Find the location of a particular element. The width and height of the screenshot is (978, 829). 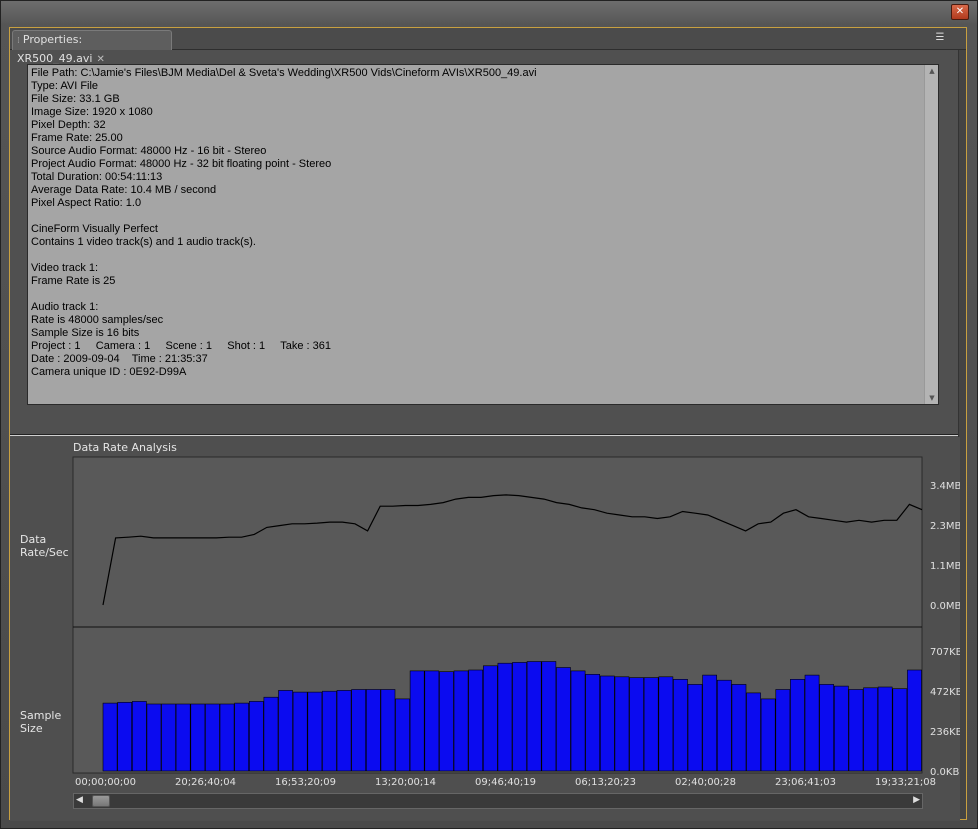

sample-size-tick-label: 236KB is located at coordinates (945, 732).